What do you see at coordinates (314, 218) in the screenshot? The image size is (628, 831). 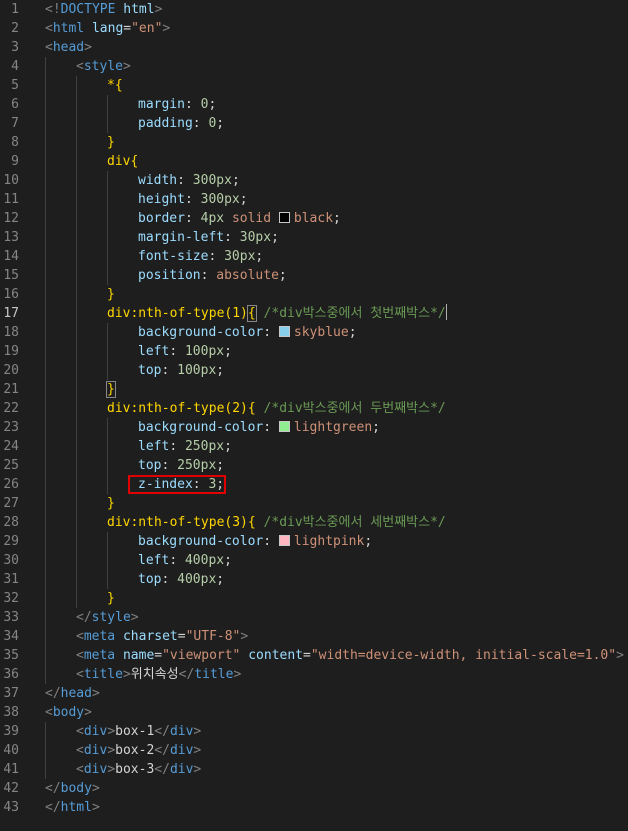 I see `code-line: 12 border: 4px solid black;` at bounding box center [314, 218].